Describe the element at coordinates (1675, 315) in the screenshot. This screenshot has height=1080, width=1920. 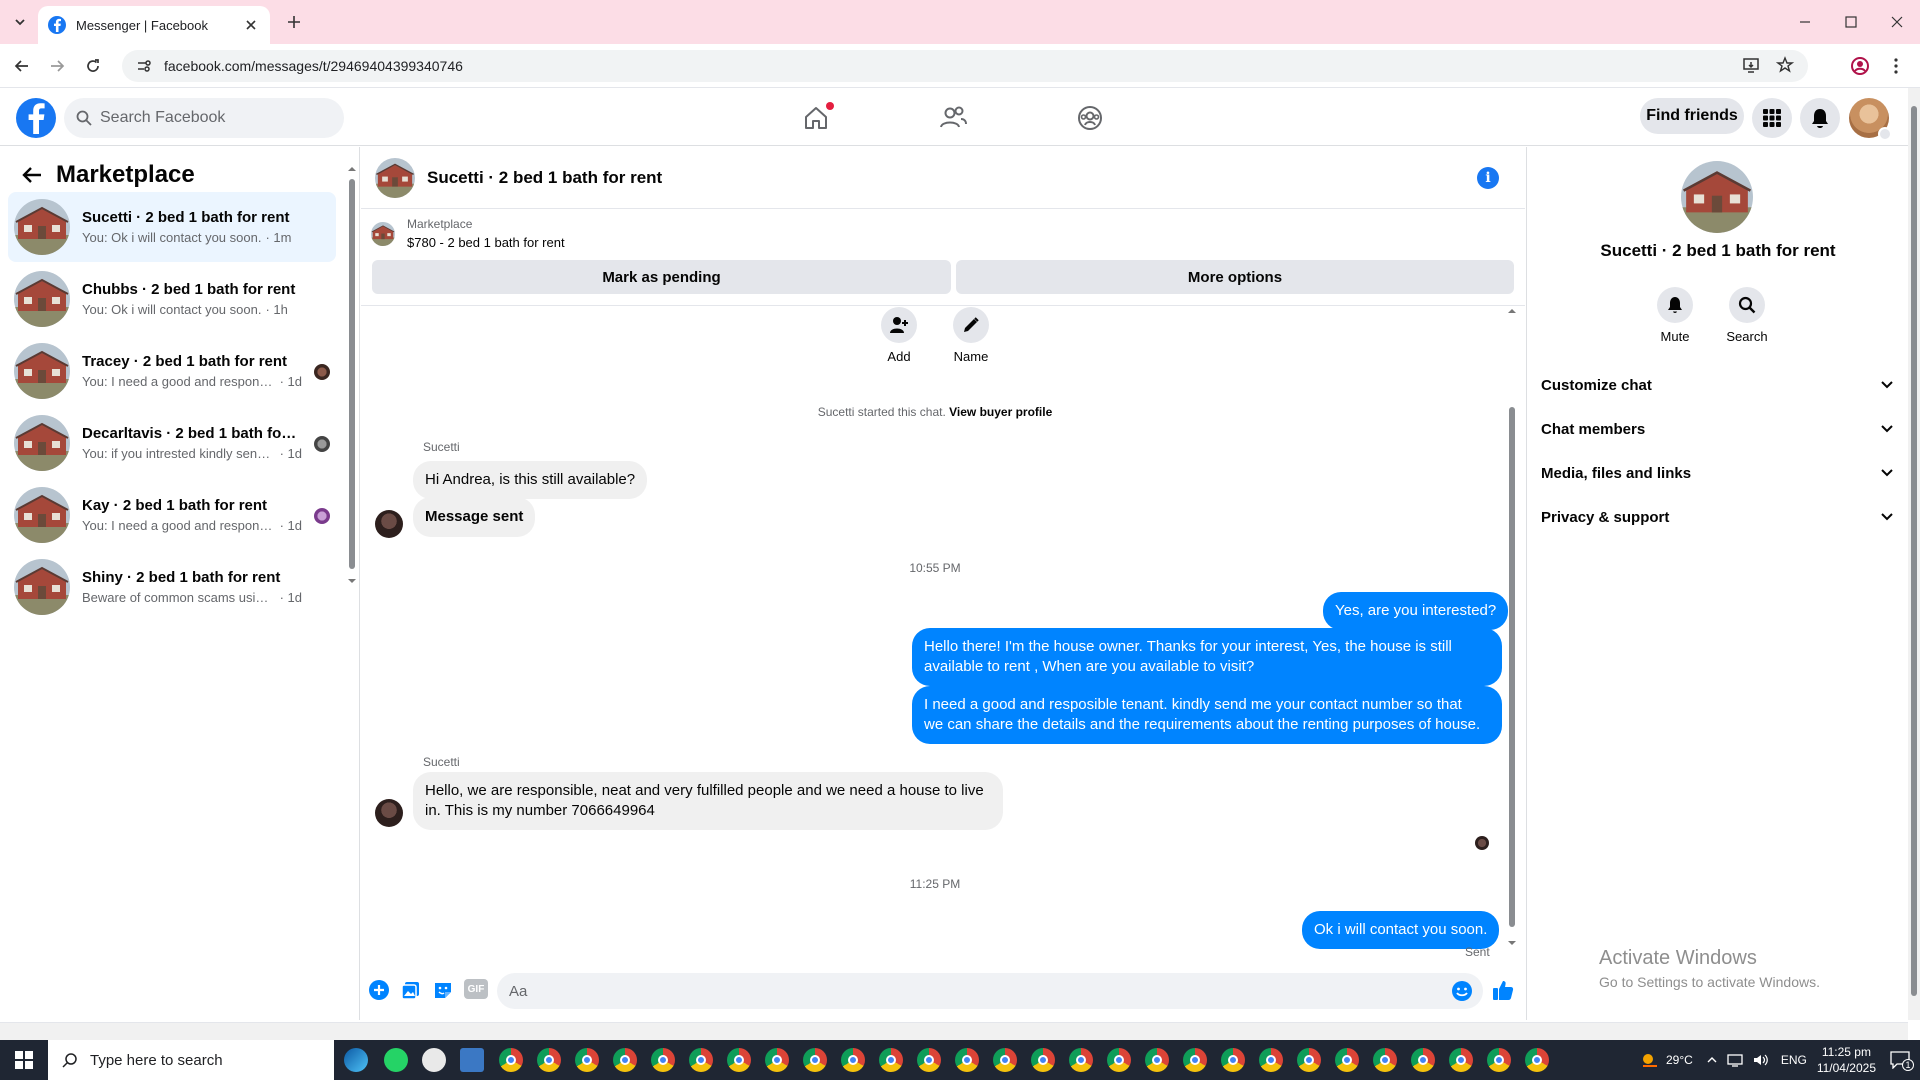
I see `mute-button: Mute` at that location.